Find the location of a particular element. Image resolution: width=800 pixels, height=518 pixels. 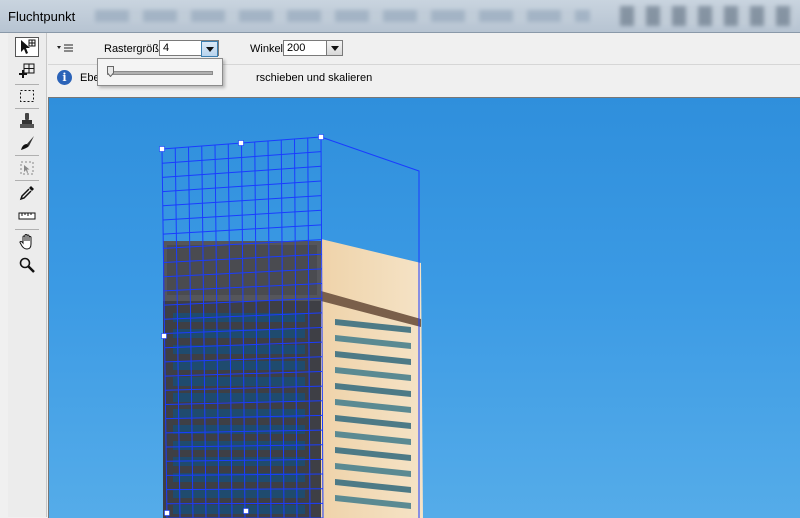

hand-icon is located at coordinates (27, 242).